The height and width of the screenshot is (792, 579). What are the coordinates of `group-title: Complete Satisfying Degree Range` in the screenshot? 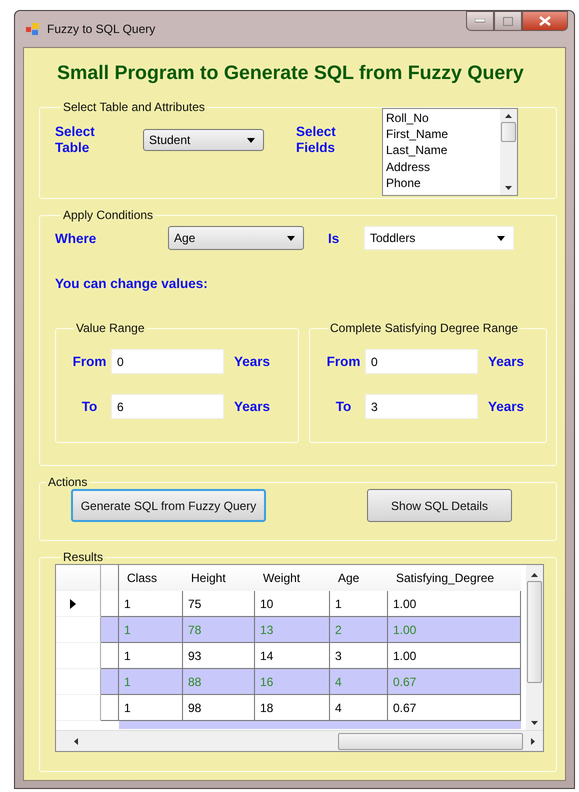 It's located at (424, 328).